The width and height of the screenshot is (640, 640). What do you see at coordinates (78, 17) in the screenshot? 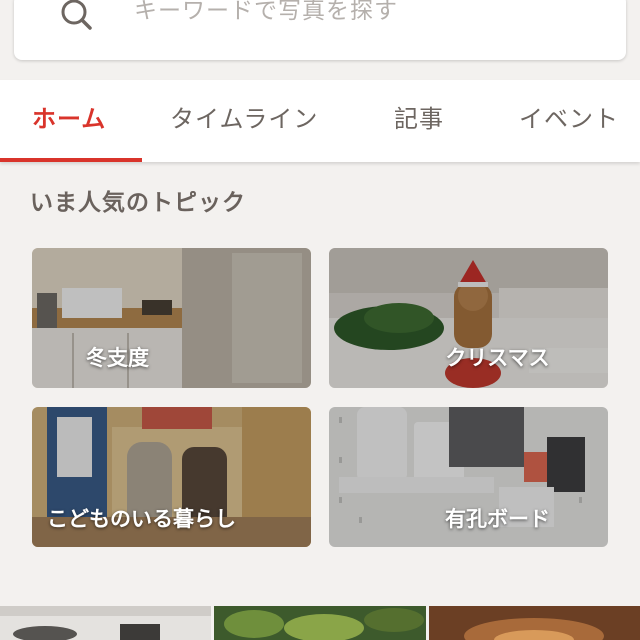
I see `search-icon` at bounding box center [78, 17].